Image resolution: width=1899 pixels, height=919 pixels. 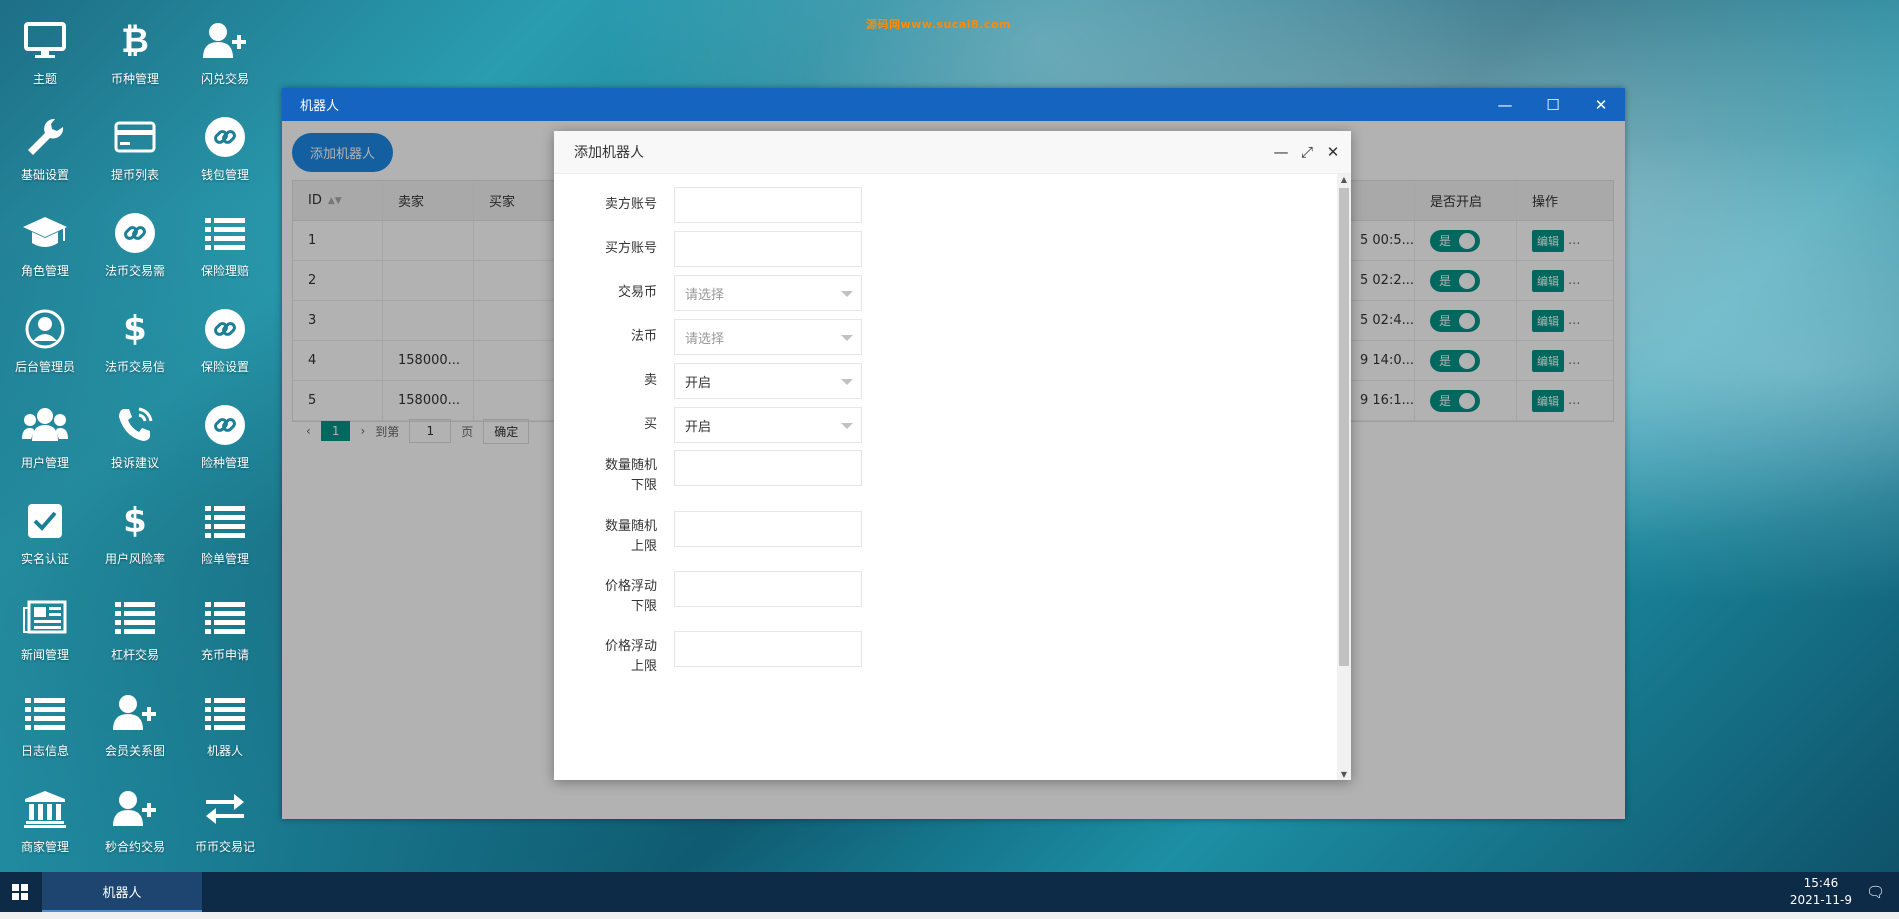 What do you see at coordinates (44, 751) in the screenshot?
I see `desktop-icon-label: 日志信息` at bounding box center [44, 751].